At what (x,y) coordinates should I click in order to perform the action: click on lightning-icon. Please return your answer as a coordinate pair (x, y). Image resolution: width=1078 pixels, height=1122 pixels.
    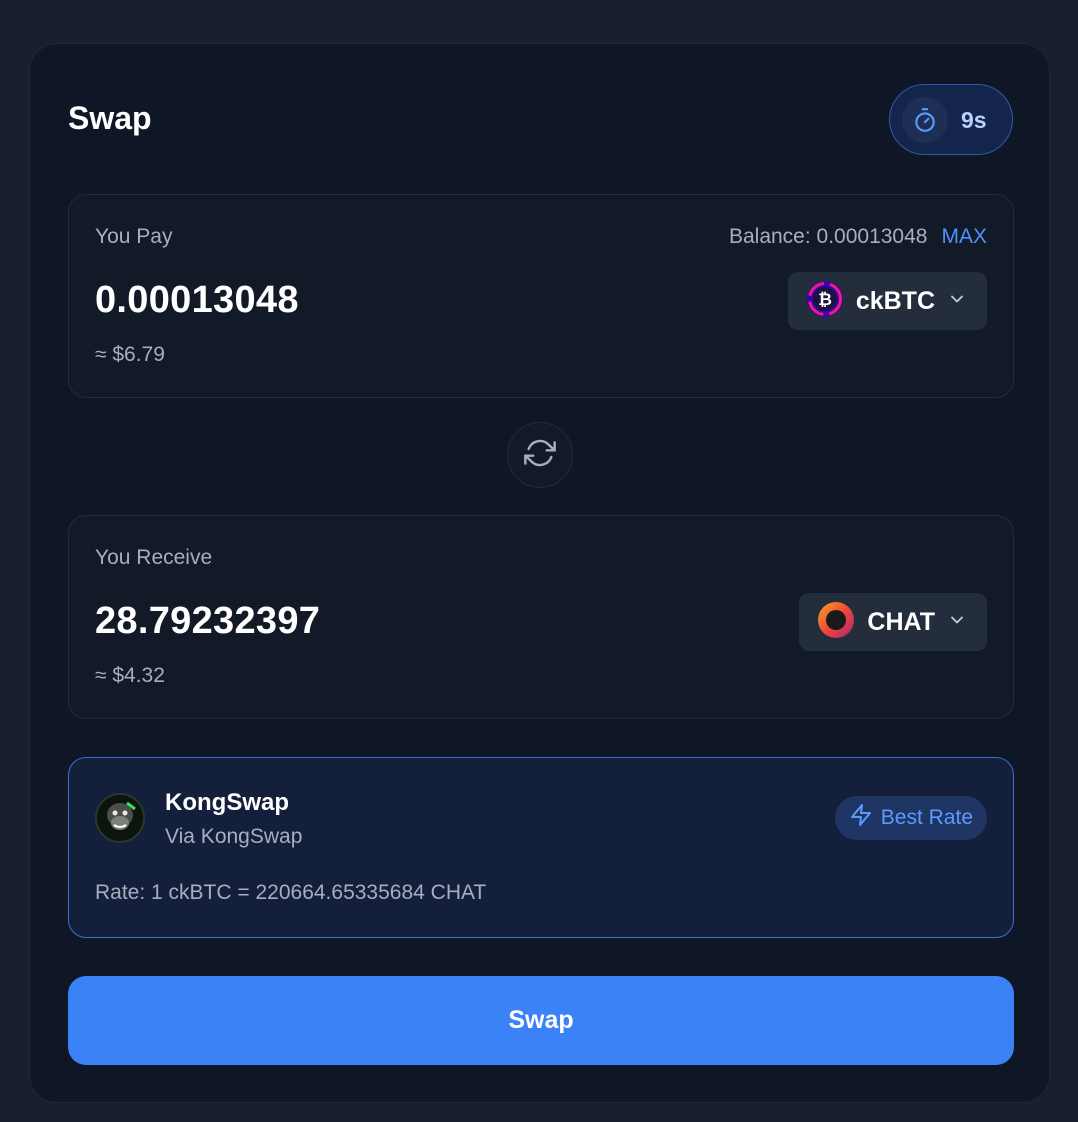
    Looking at the image, I should click on (861, 818).